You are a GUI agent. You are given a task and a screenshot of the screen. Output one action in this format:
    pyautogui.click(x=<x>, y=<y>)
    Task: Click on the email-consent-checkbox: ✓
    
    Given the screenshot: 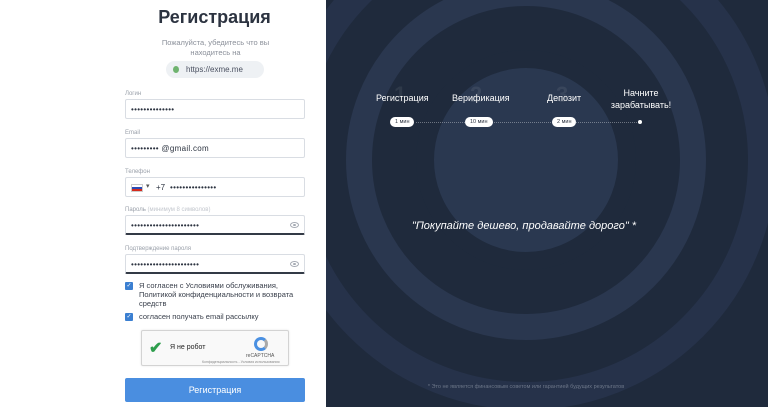 What is the action you would take?
    pyautogui.click(x=129, y=317)
    